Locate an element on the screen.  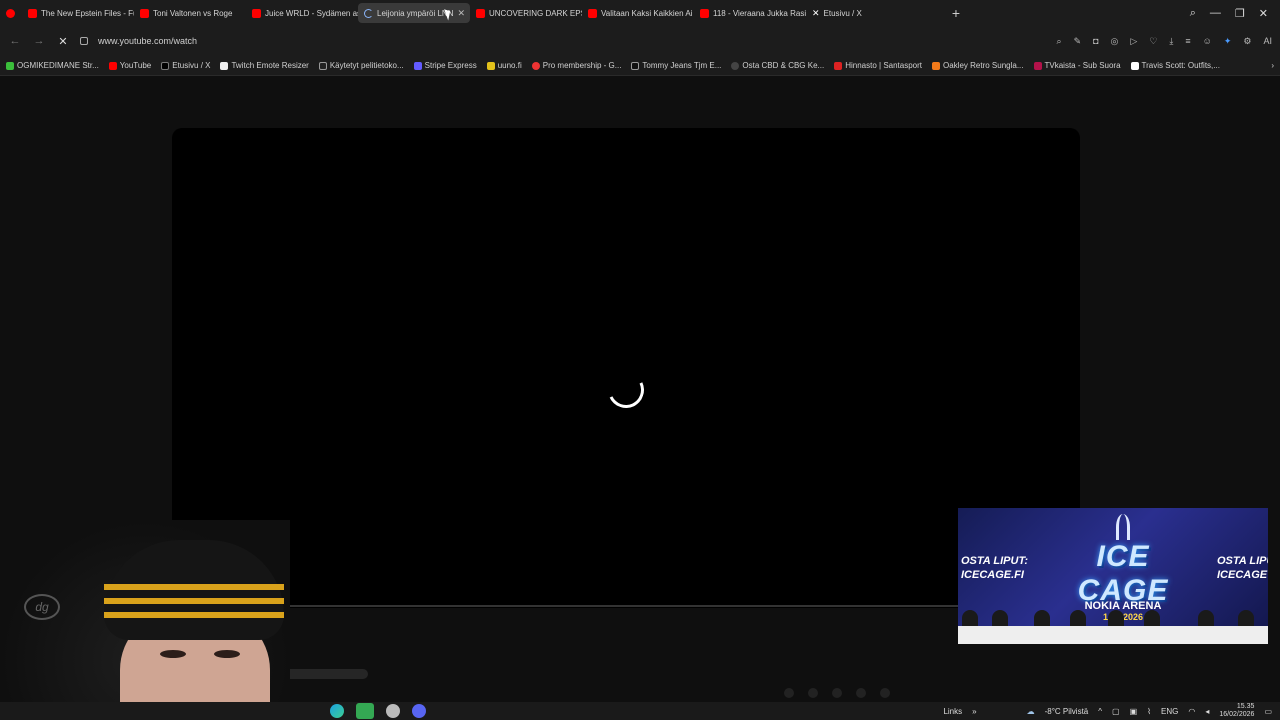
browser-tab: UNCOVERING DARK EPST is located at coordinates (526, 13).